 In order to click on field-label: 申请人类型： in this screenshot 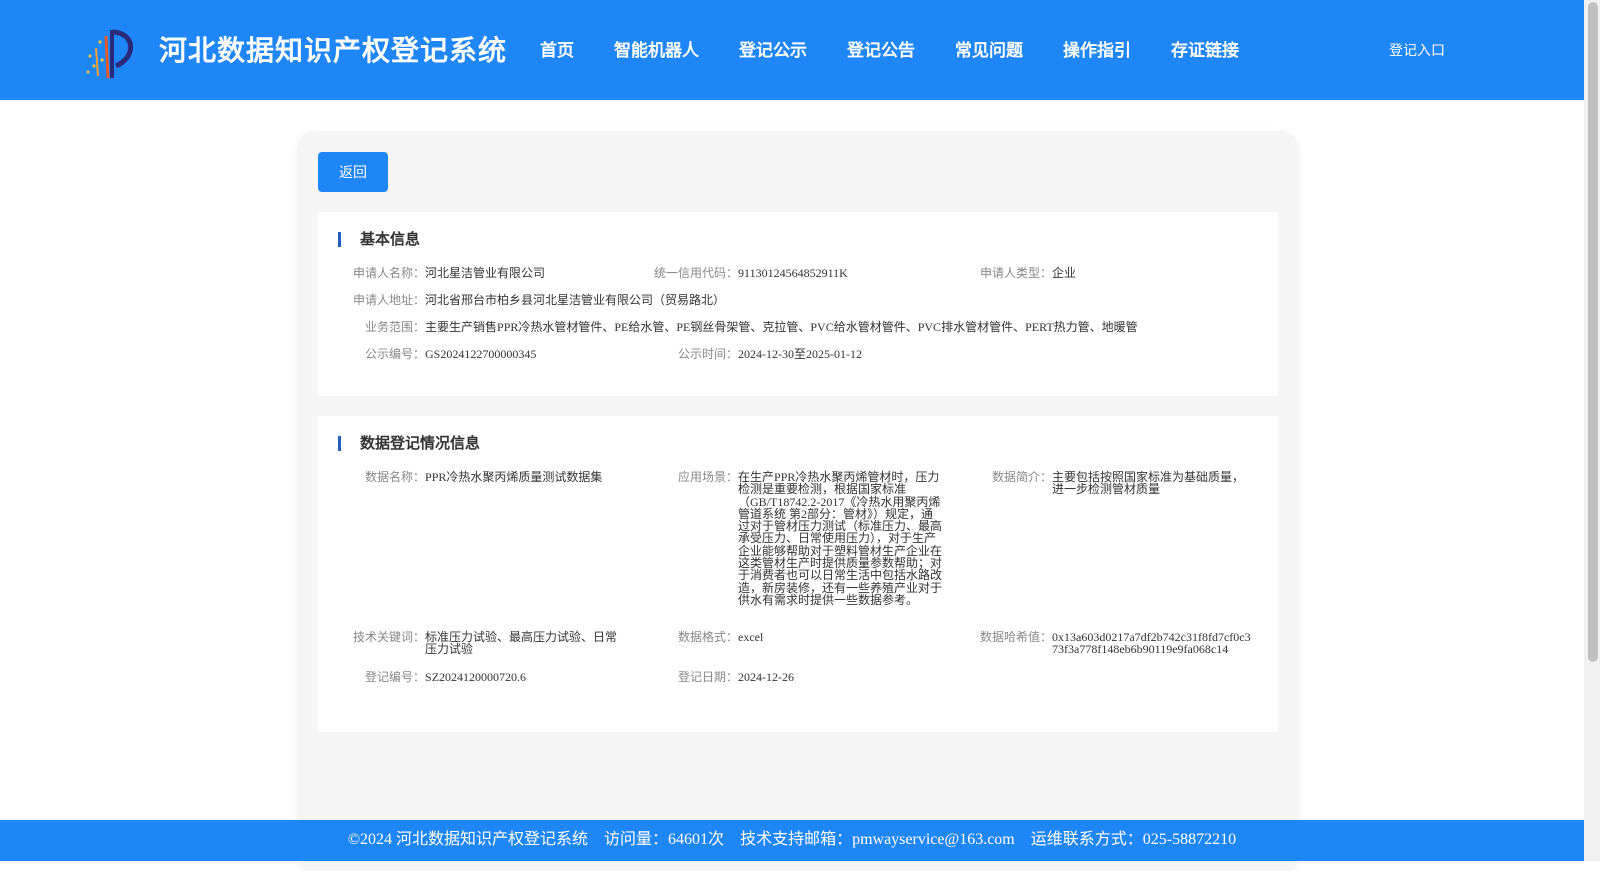, I will do `click(1016, 273)`.